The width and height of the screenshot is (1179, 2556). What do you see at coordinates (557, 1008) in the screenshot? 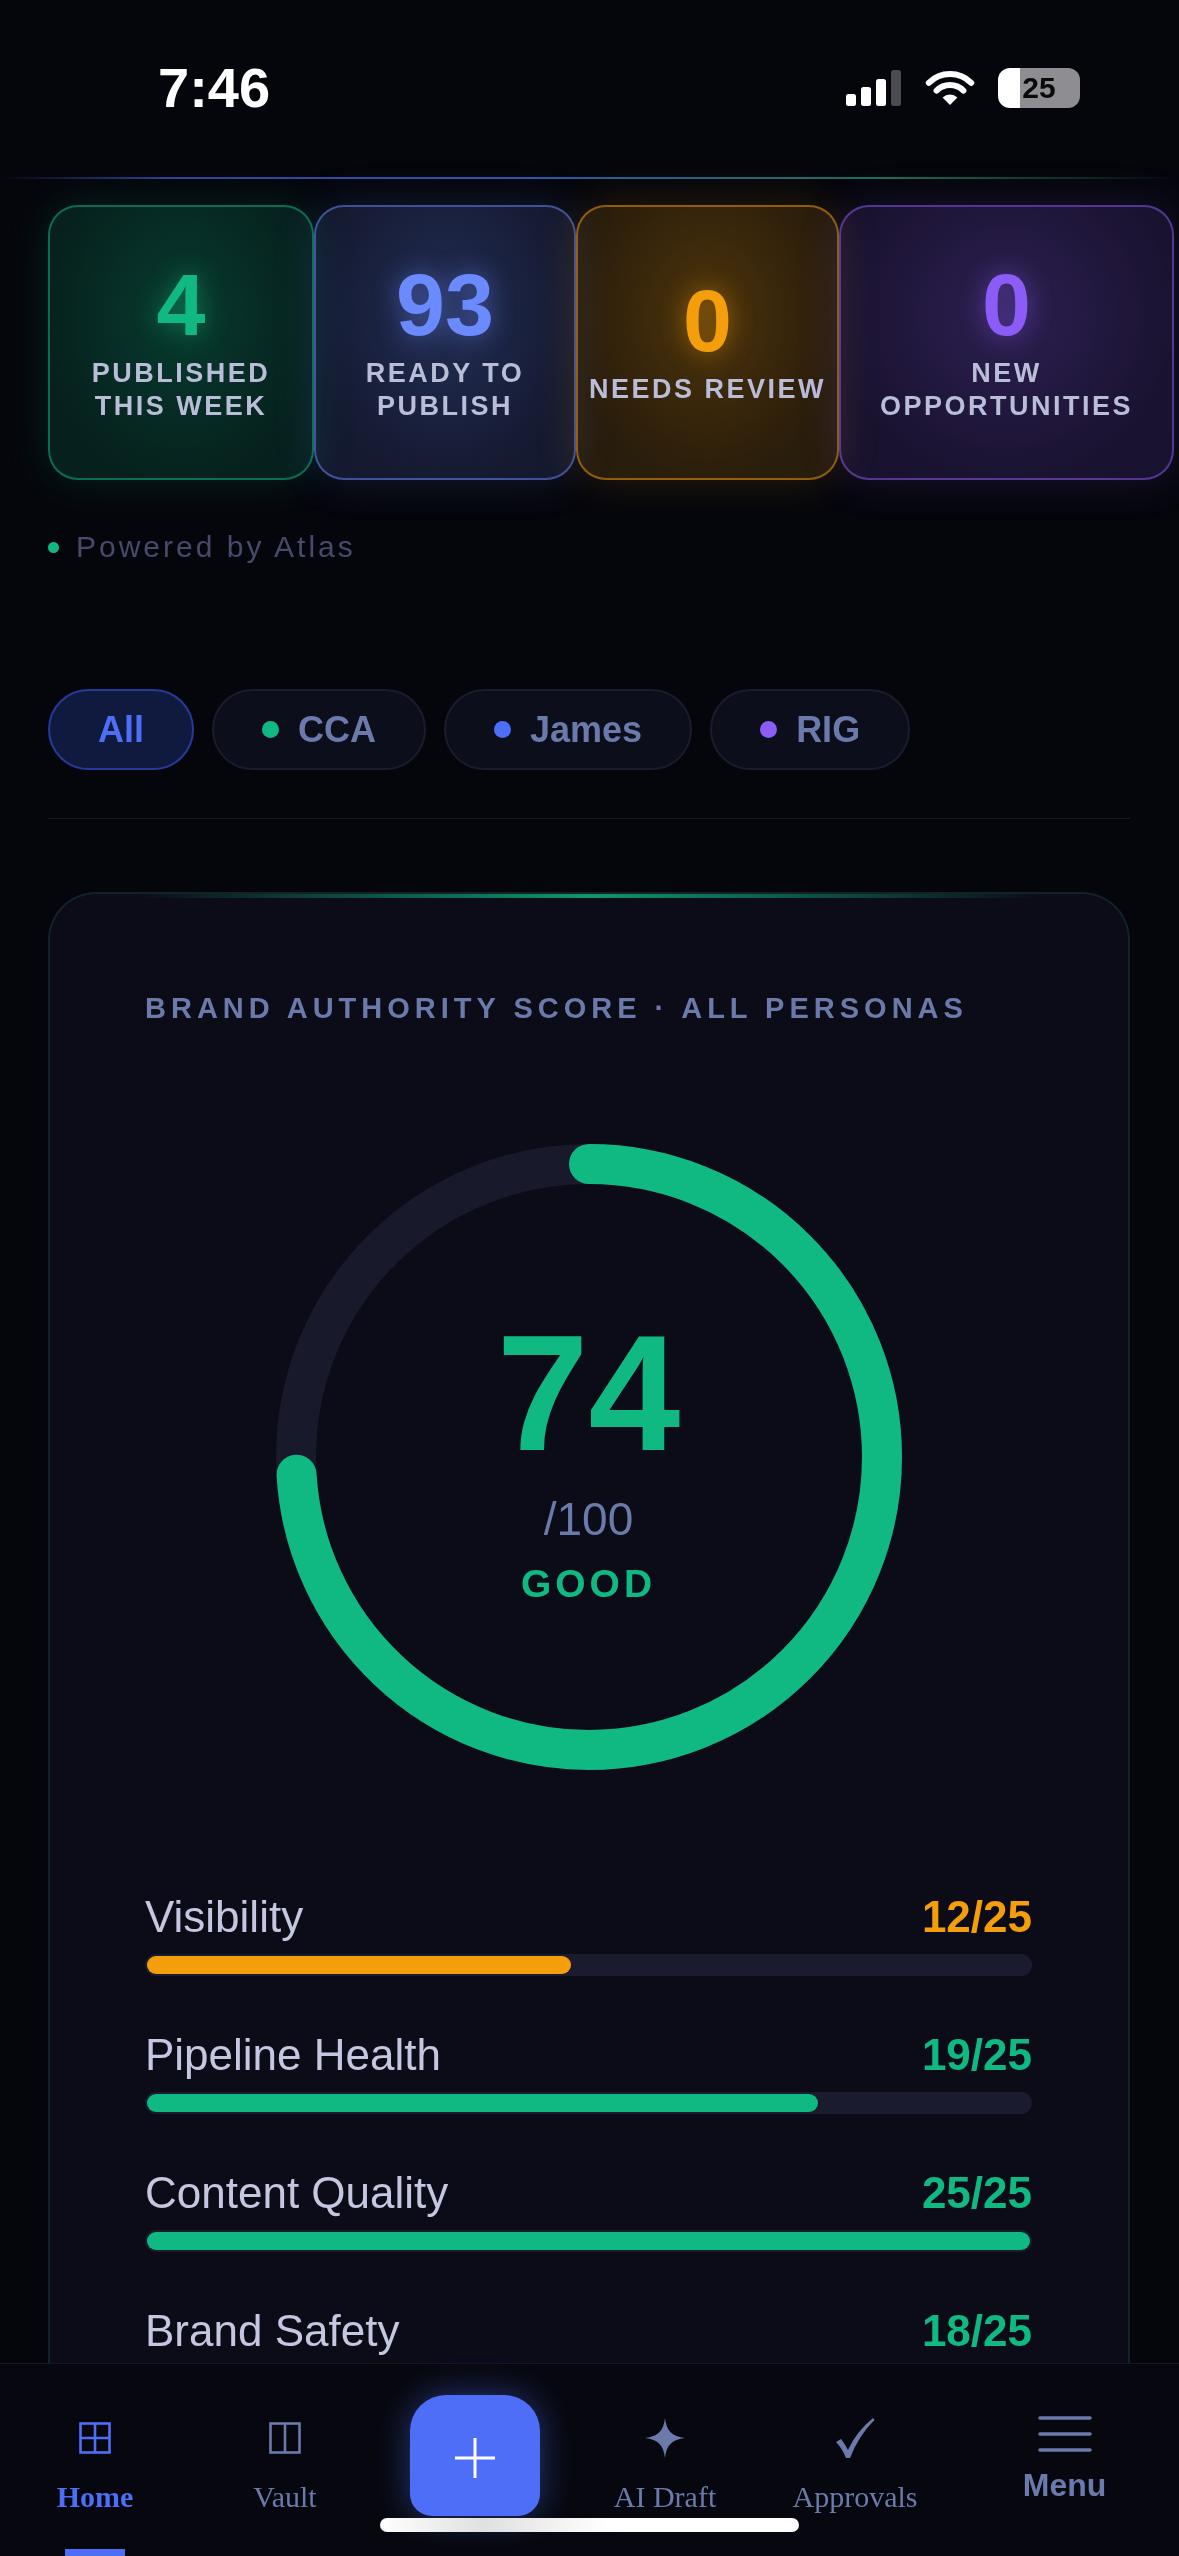
I see `card-title: BRAND AUTHORITY SCORE · ALL PERSONAS` at bounding box center [557, 1008].